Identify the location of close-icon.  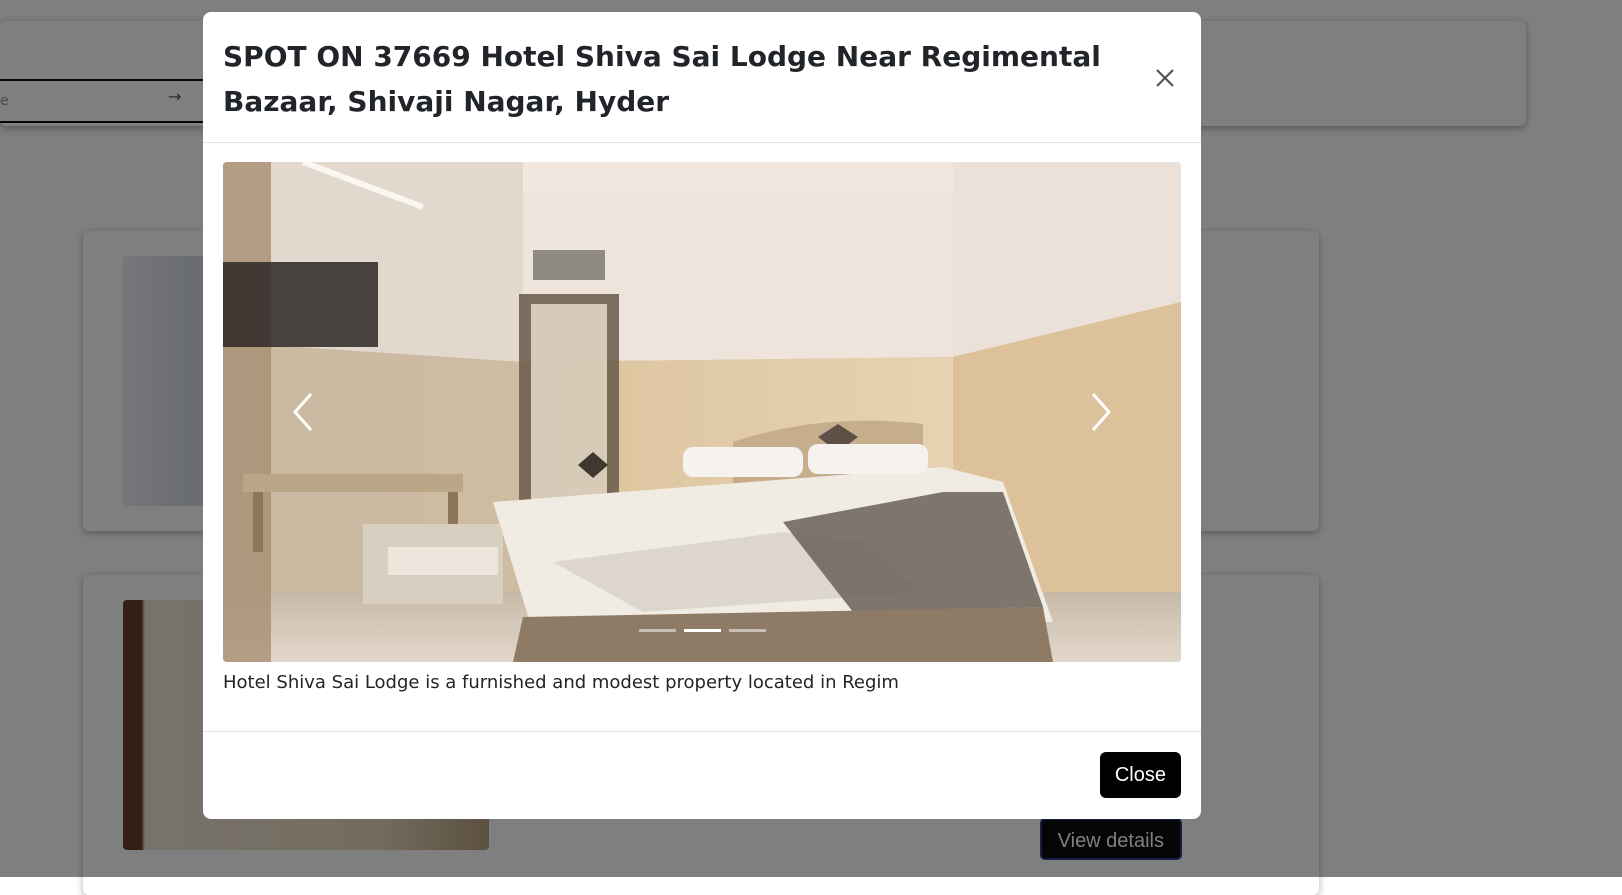
(1165, 78).